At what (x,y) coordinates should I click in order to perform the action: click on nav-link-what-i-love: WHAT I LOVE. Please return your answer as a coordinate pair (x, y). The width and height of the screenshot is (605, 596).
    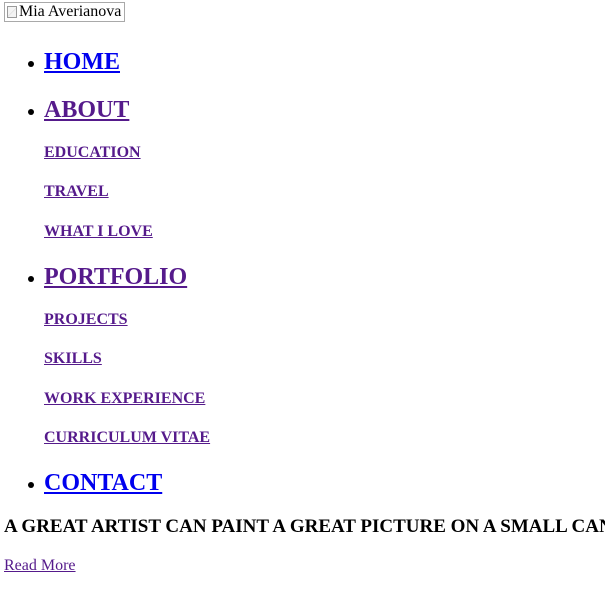
    Looking at the image, I should click on (98, 232).